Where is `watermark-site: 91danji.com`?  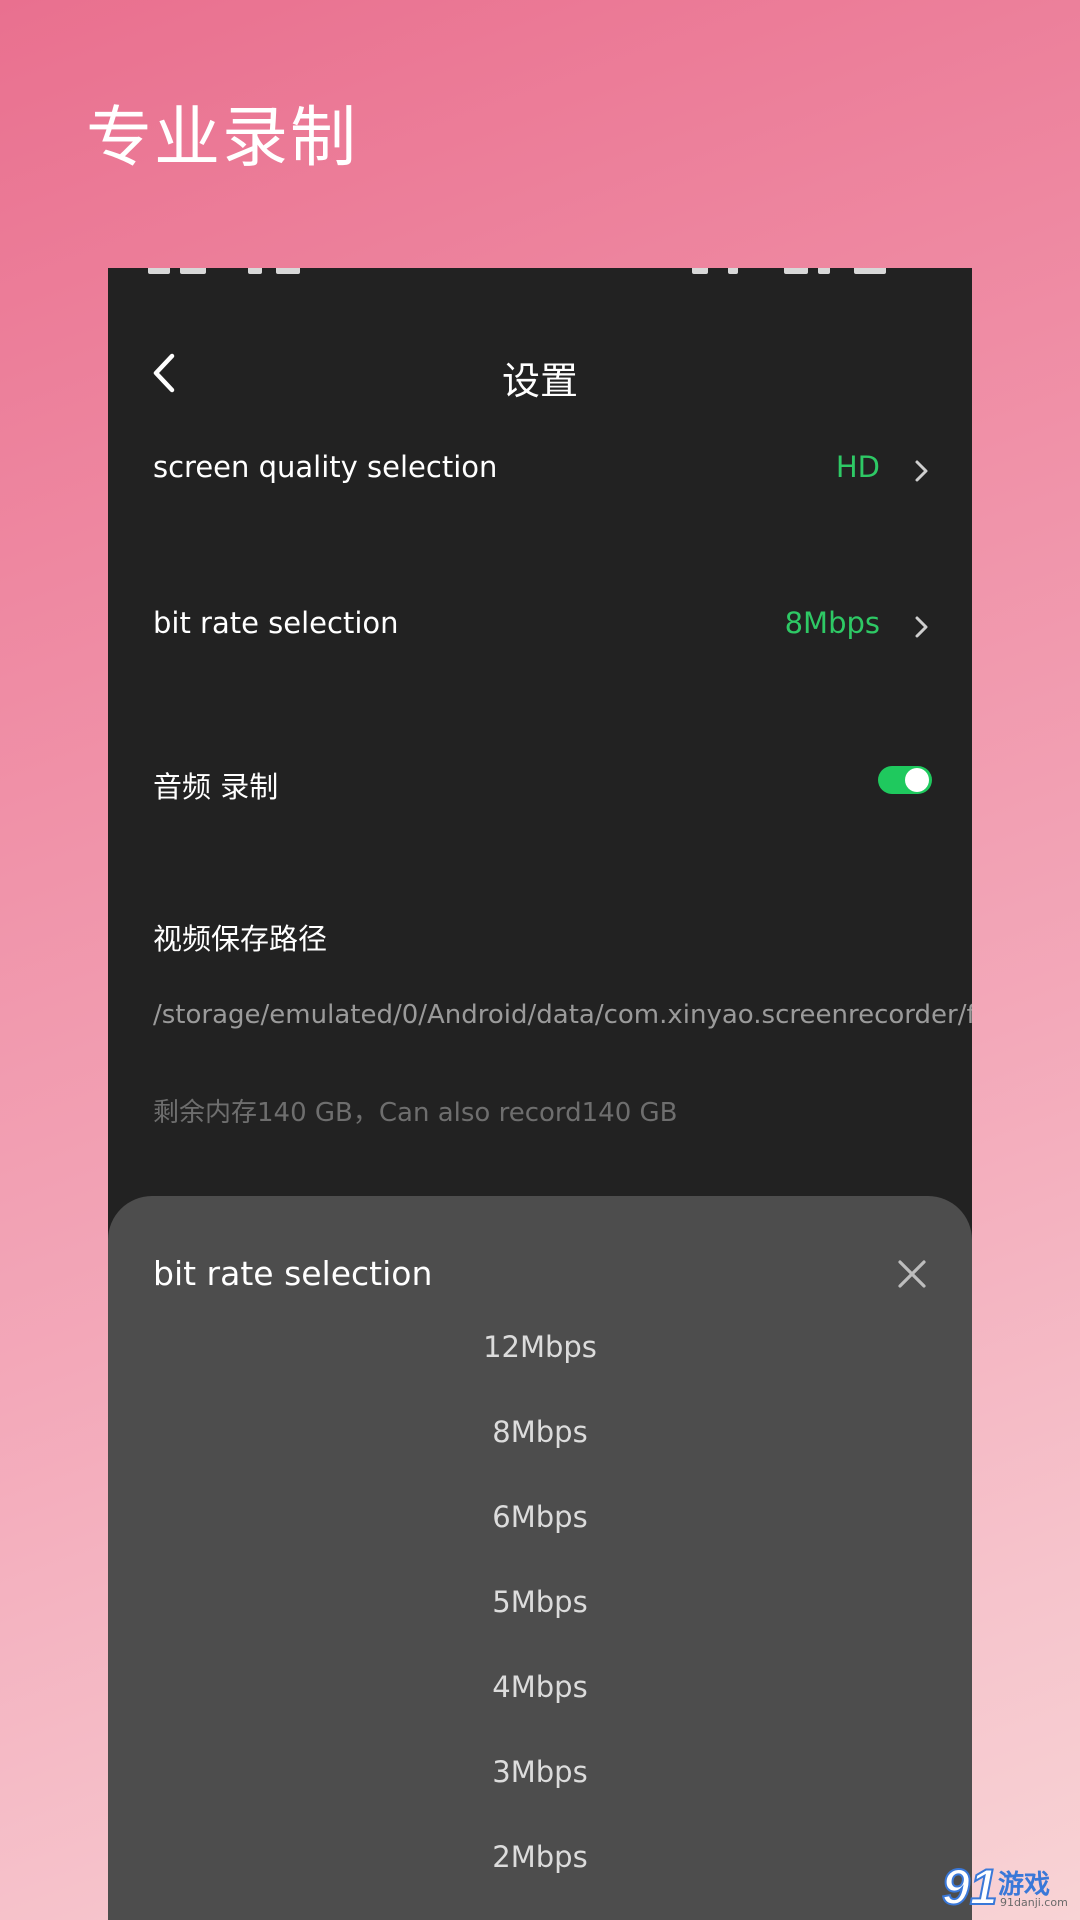
watermark-site: 91danji.com is located at coordinates (1034, 1902).